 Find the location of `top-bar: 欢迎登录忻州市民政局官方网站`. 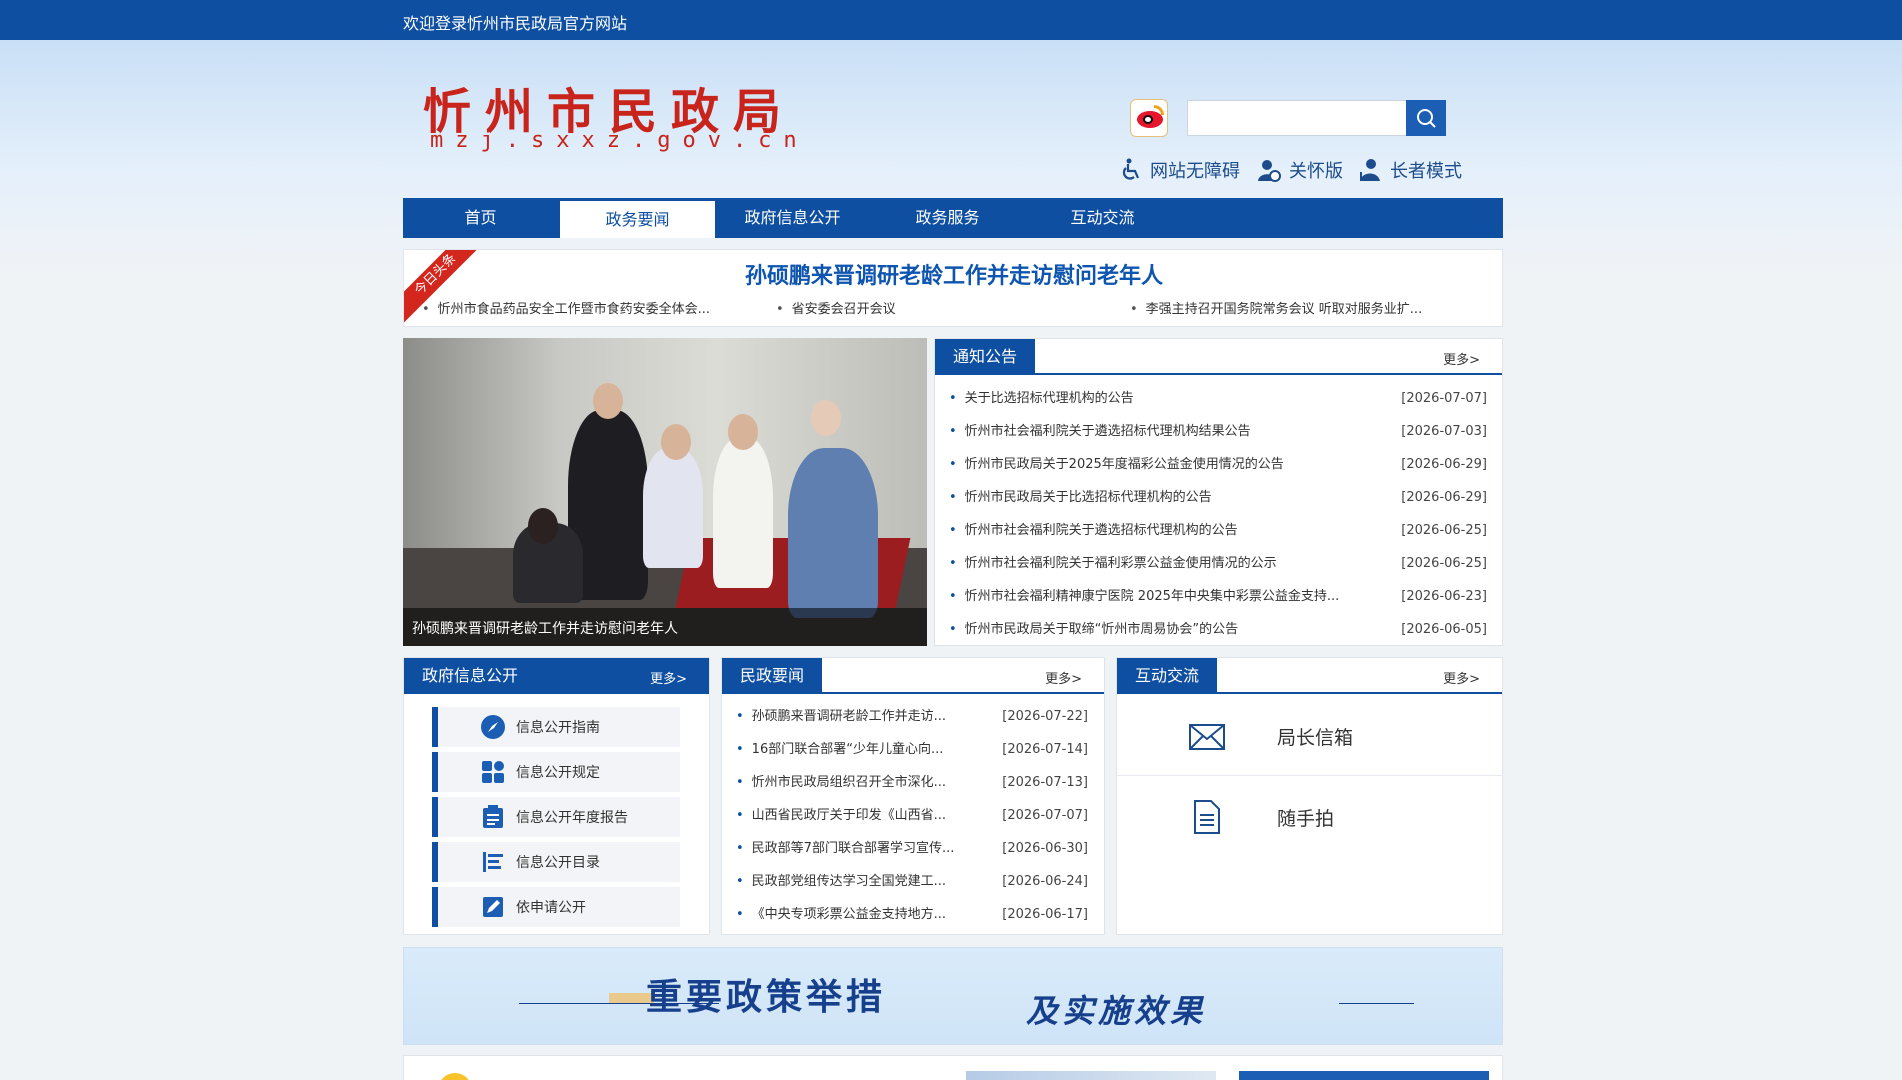

top-bar: 欢迎登录忻州市民政局官方网站 is located at coordinates (951, 20).